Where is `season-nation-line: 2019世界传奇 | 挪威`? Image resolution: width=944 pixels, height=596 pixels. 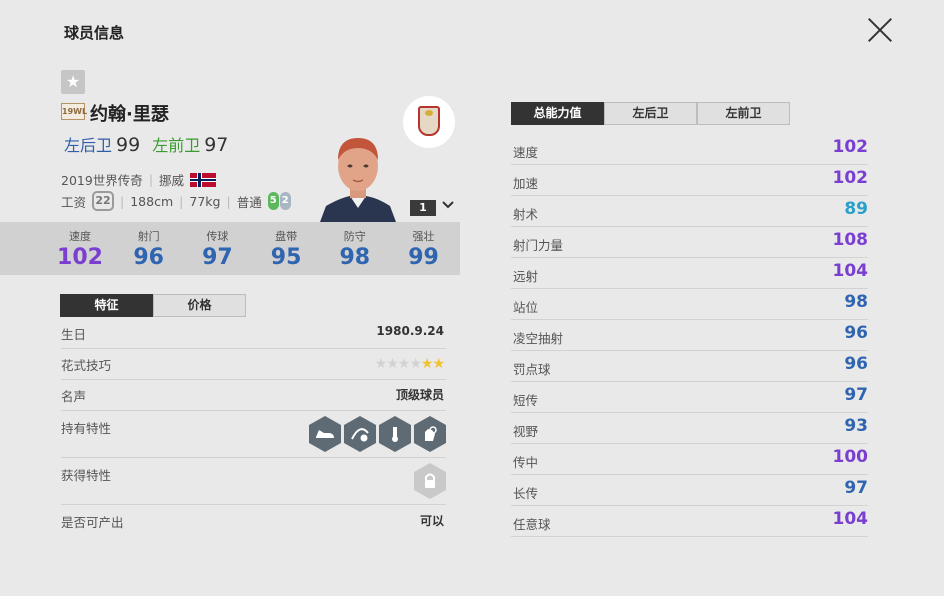 season-nation-line: 2019世界传奇 | 挪威 is located at coordinates (139, 179).